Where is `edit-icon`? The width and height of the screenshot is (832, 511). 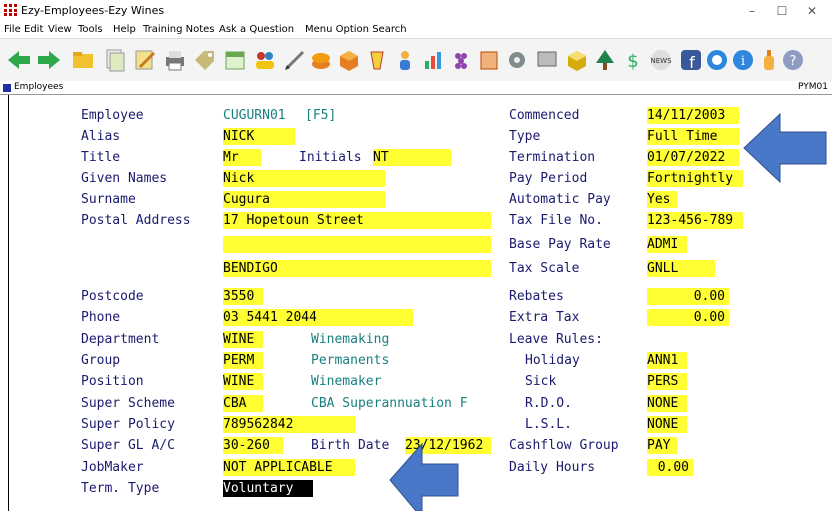 edit-icon is located at coordinates (145, 60).